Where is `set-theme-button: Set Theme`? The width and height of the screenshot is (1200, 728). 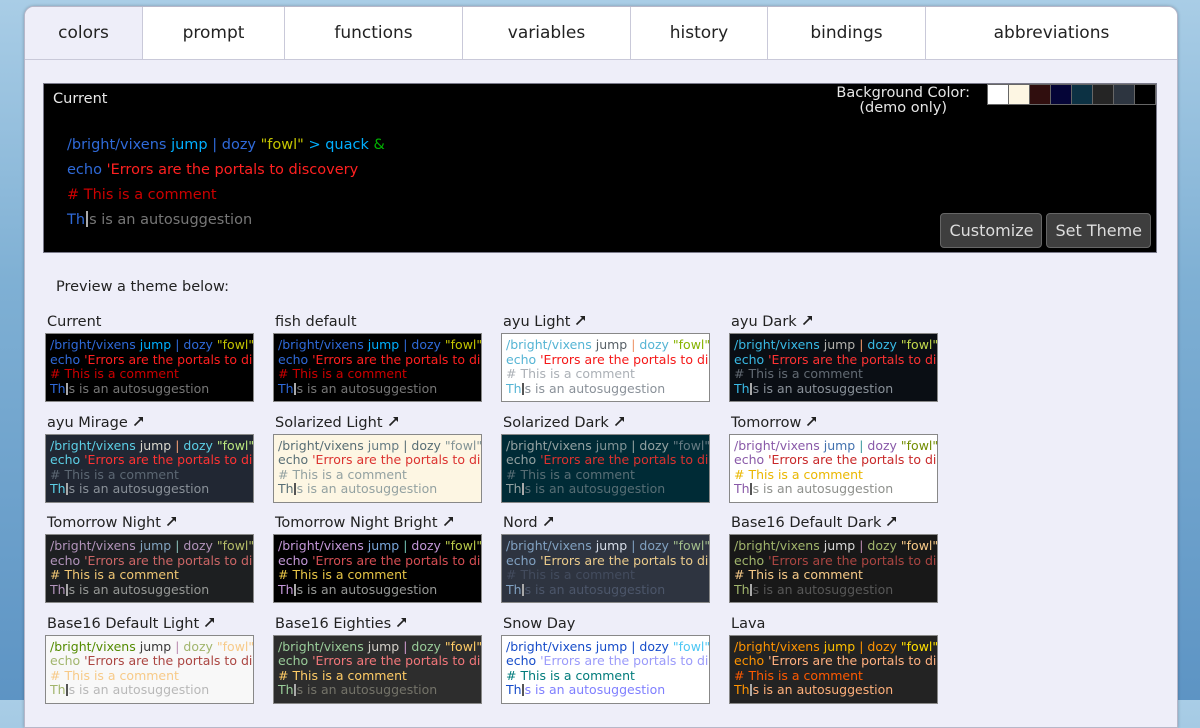
set-theme-button: Set Theme is located at coordinates (1098, 230).